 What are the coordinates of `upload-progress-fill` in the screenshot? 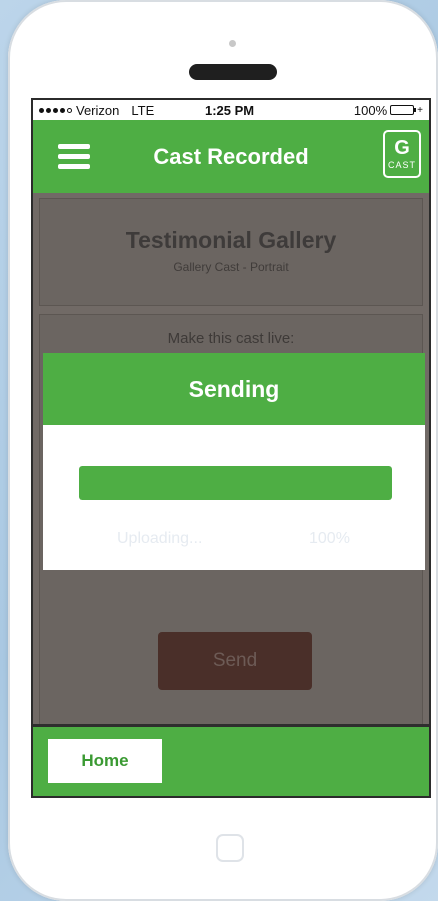 It's located at (235, 483).